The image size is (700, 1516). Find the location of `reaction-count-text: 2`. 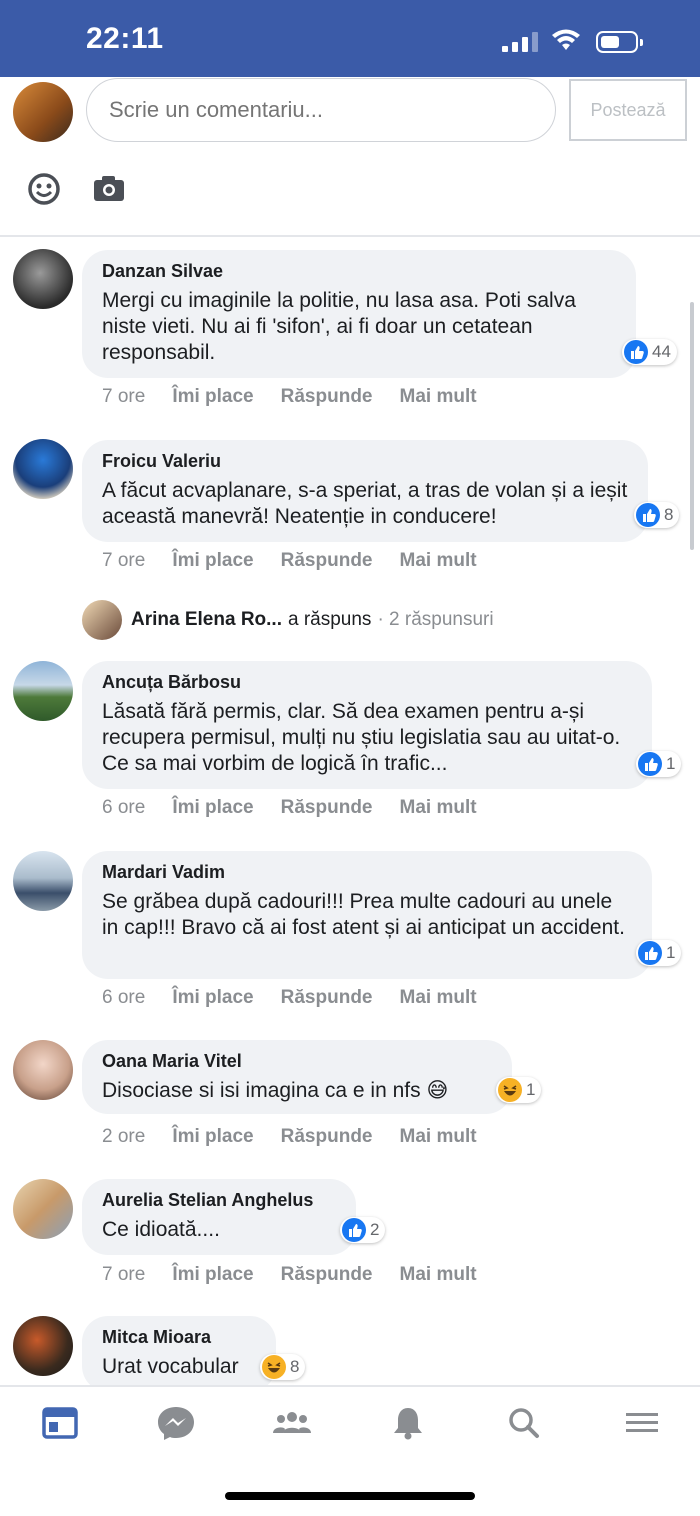

reaction-count-text: 2 is located at coordinates (375, 1229).